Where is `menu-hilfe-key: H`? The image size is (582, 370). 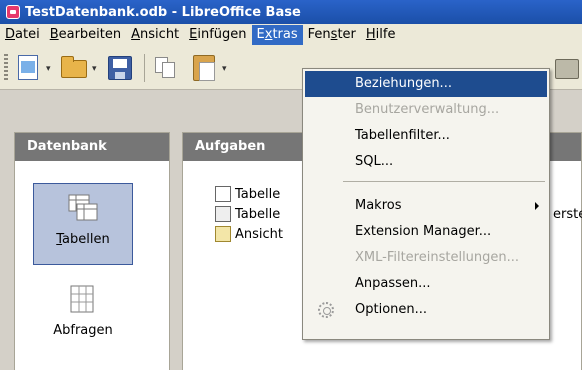 menu-hilfe-key: H is located at coordinates (370, 34).